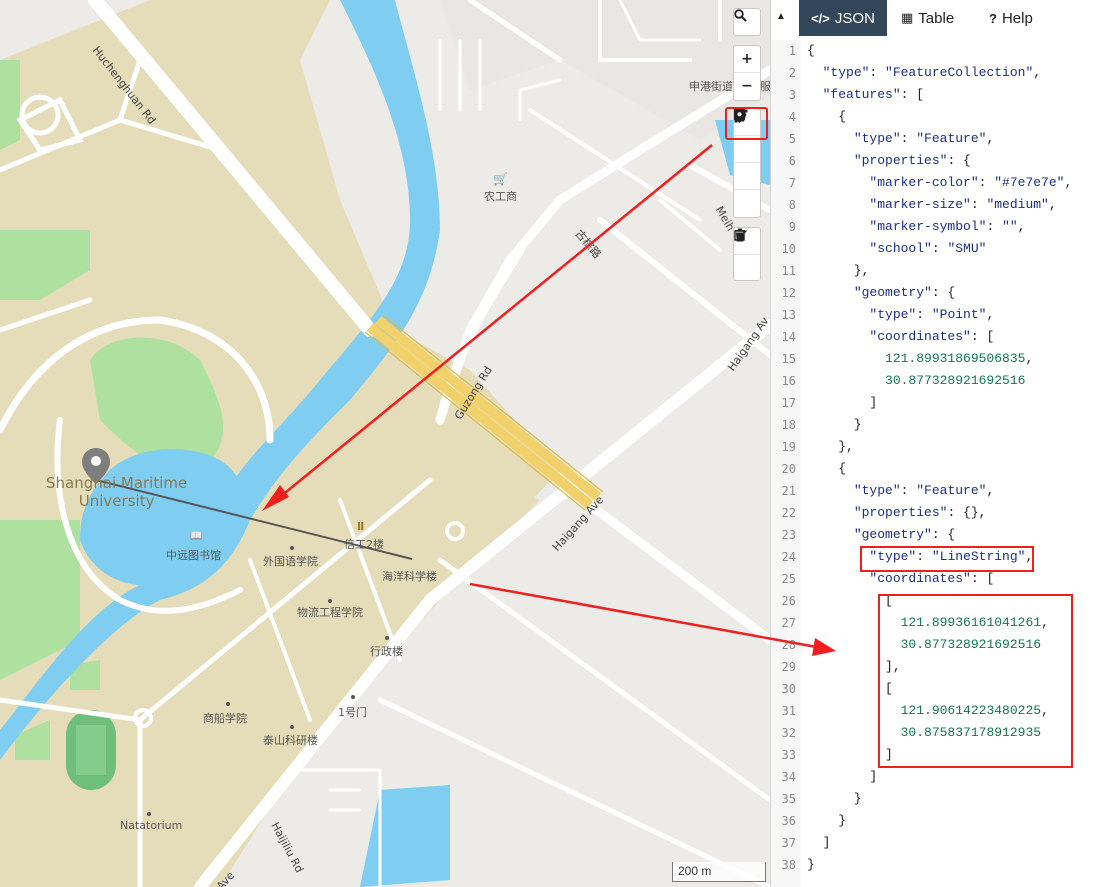  I want to click on marker-icon, so click(747, 162).